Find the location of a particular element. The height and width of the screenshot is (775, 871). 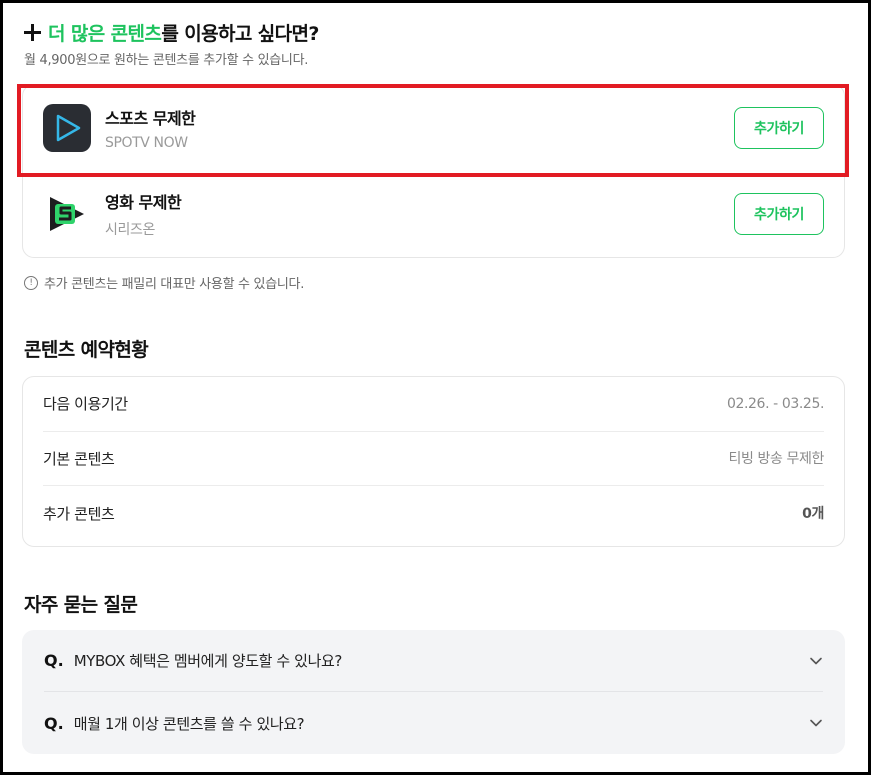

faq-question: MYBOX 혜택은 멤버에게 양도할 수 있나요? is located at coordinates (208, 661).